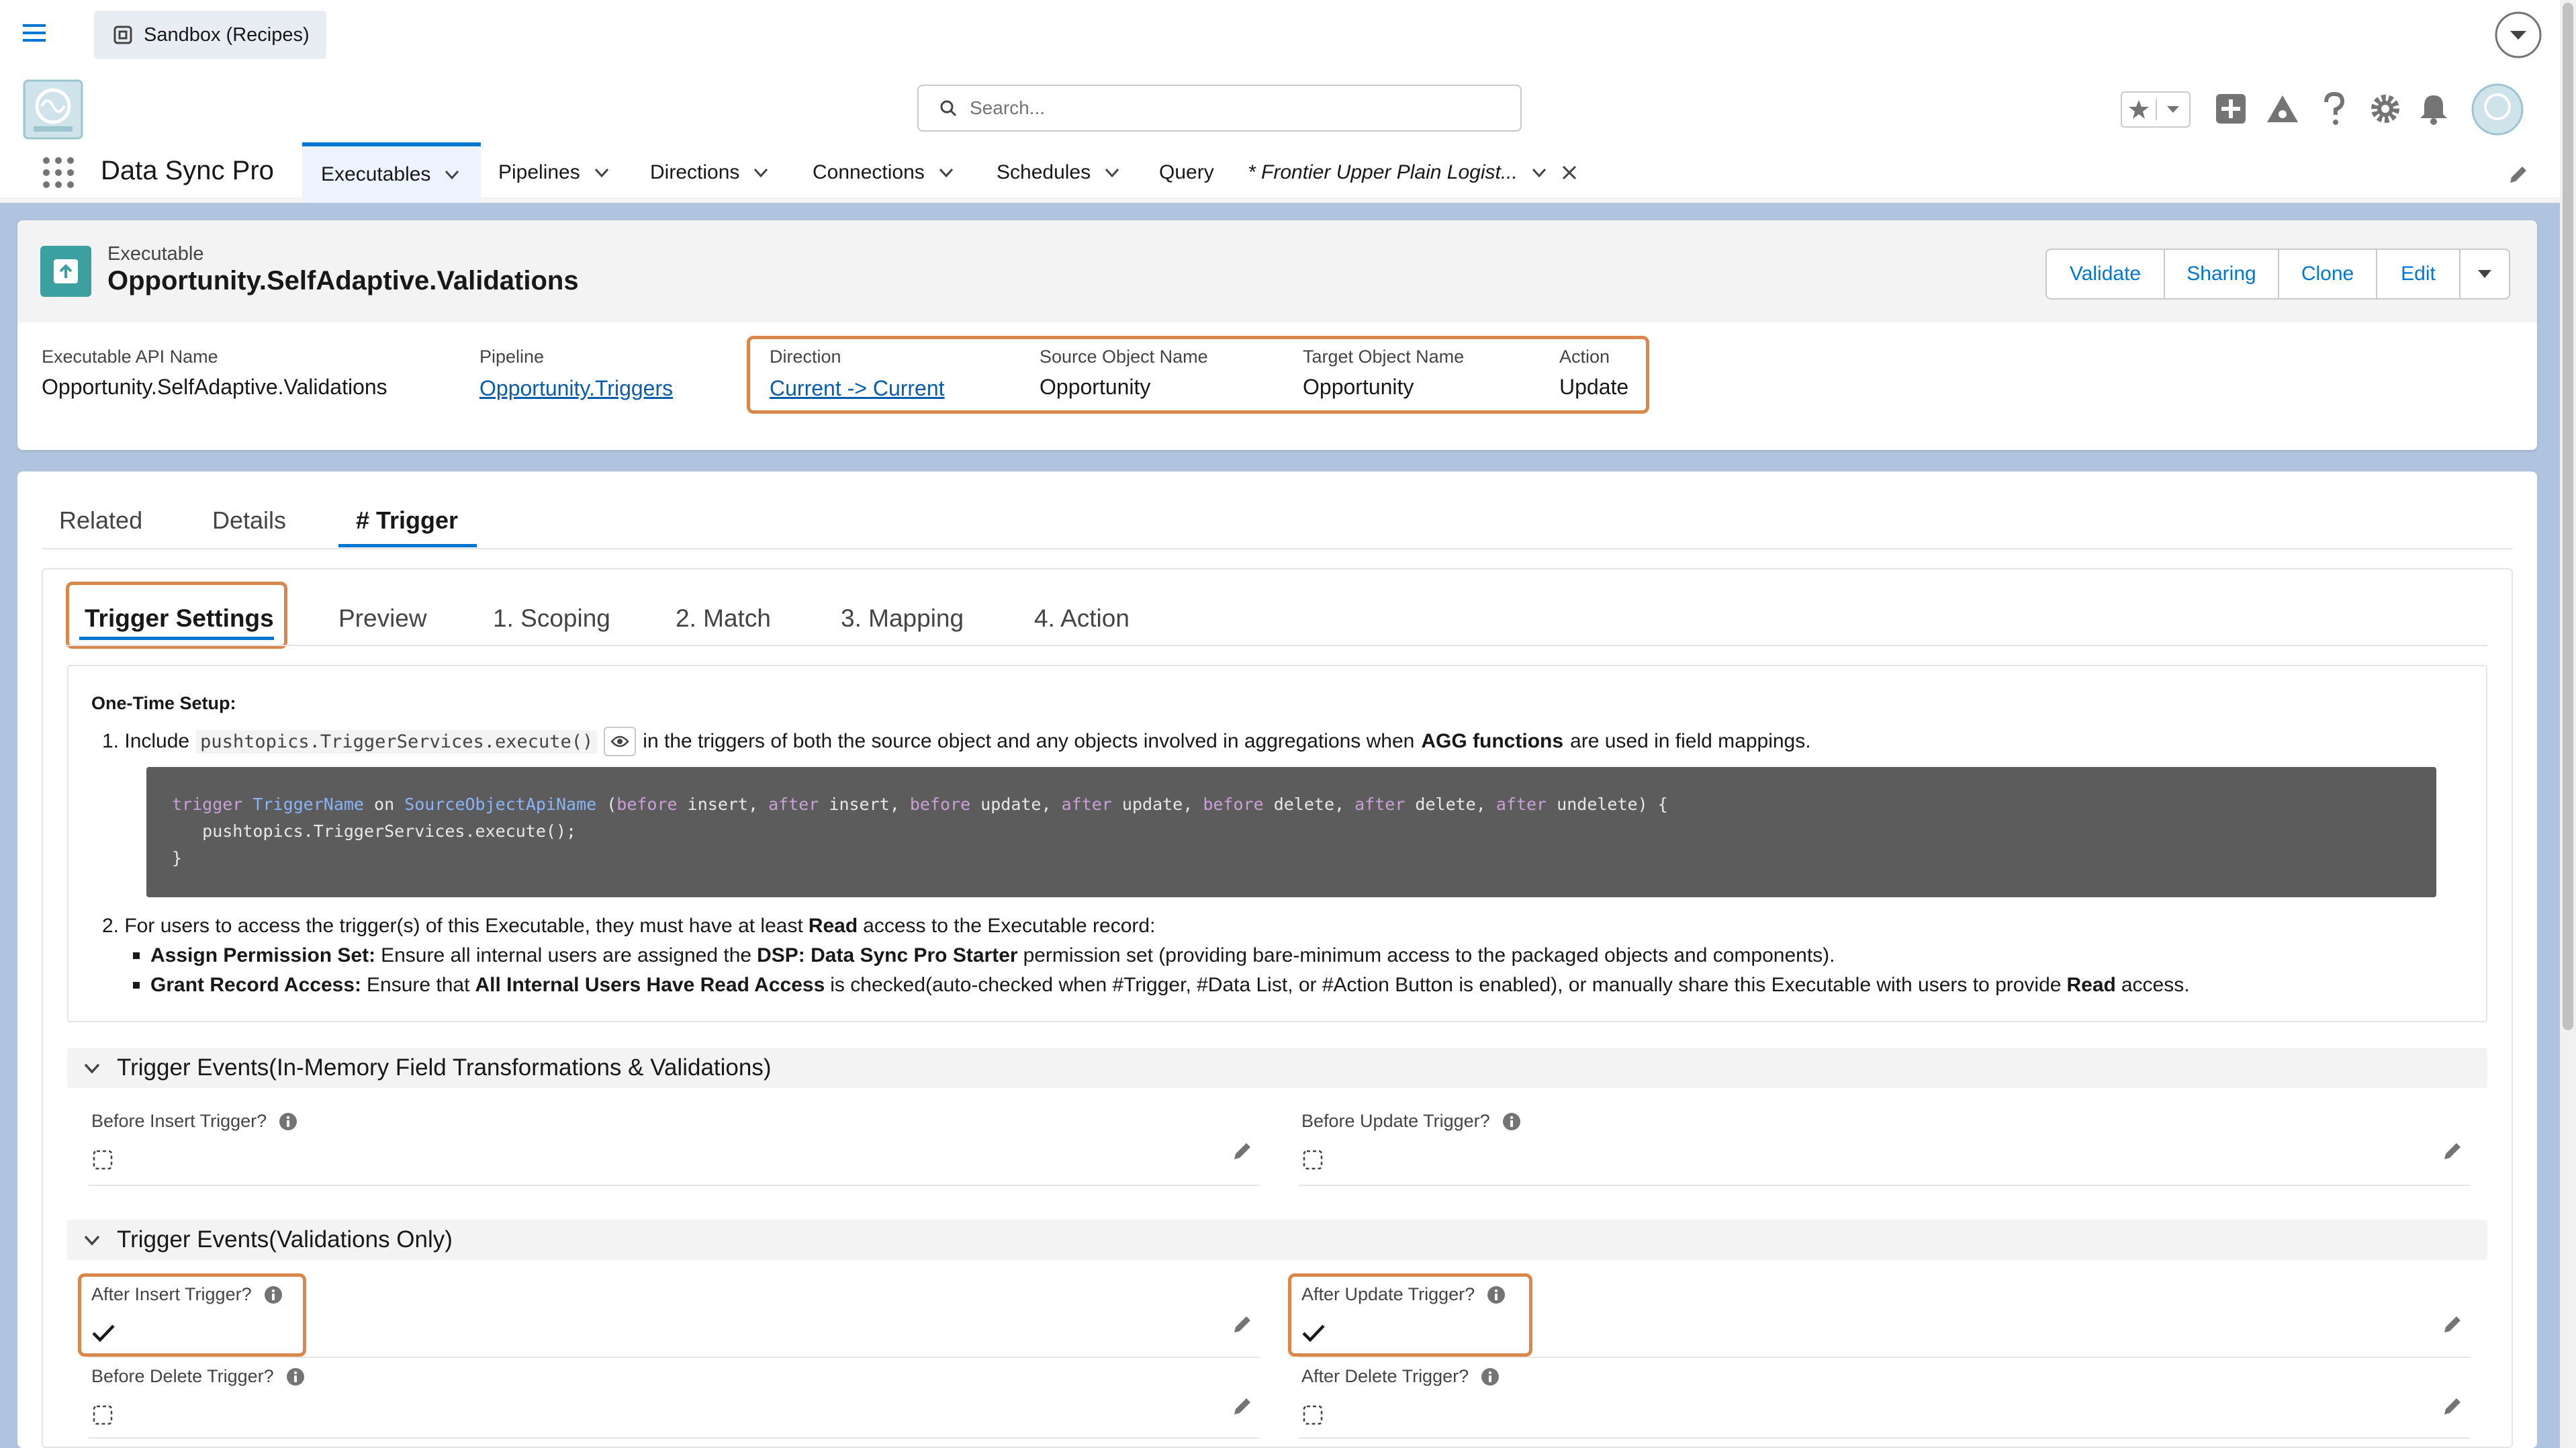 This screenshot has height=1448, width=2576. Describe the element at coordinates (576, 389) in the screenshot. I see `field-value-pipeline-link: Opportunity.Triggers` at that location.